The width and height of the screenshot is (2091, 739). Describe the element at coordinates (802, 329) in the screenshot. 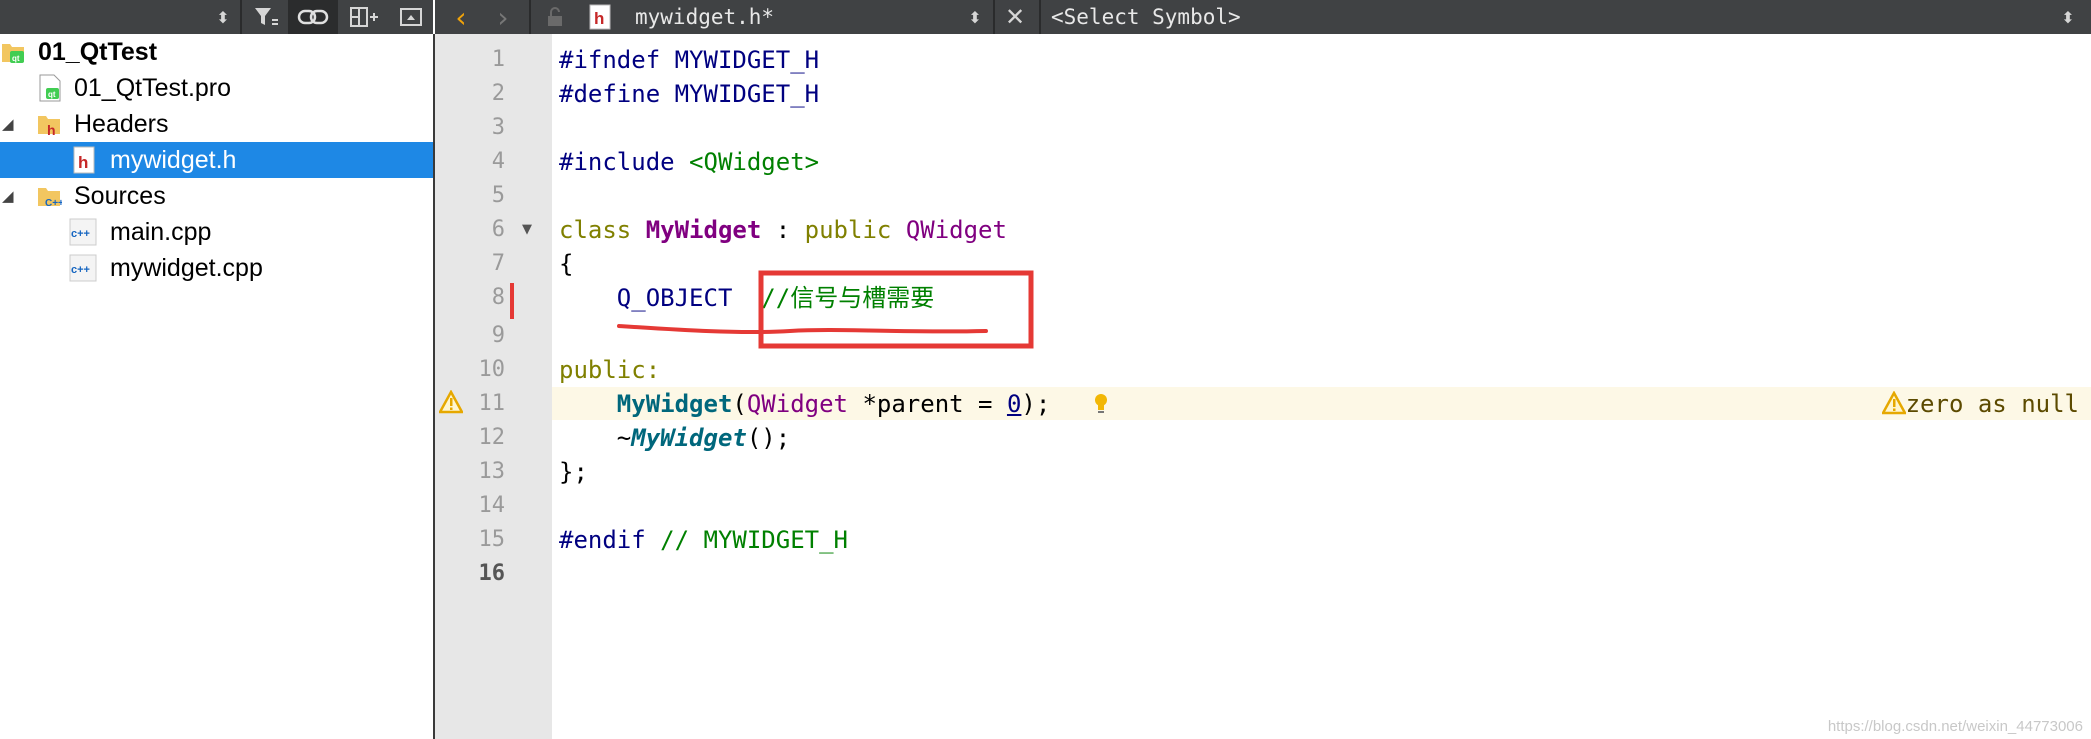

I see `annotation-underline` at that location.